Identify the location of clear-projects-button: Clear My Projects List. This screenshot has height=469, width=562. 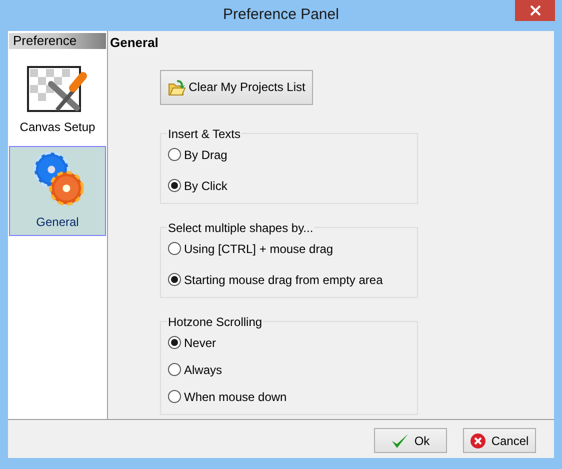
(236, 87).